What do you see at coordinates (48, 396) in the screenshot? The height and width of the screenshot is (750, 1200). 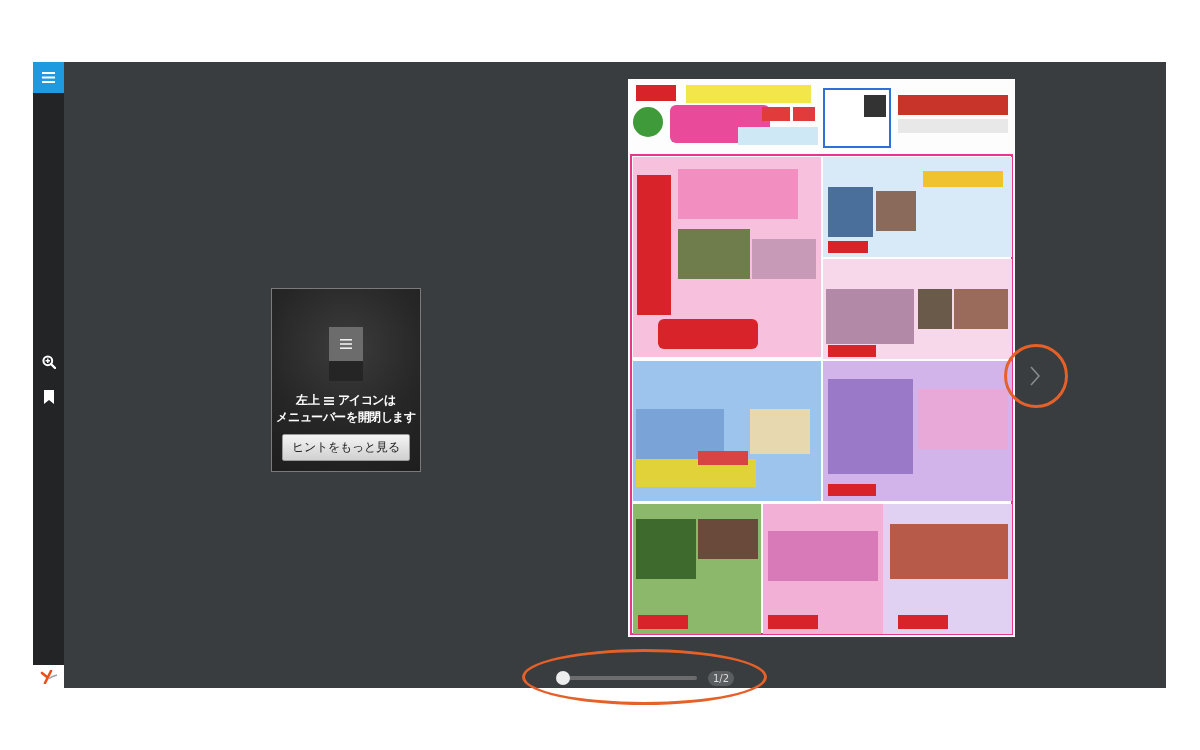 I see `bookmark-icon` at bounding box center [48, 396].